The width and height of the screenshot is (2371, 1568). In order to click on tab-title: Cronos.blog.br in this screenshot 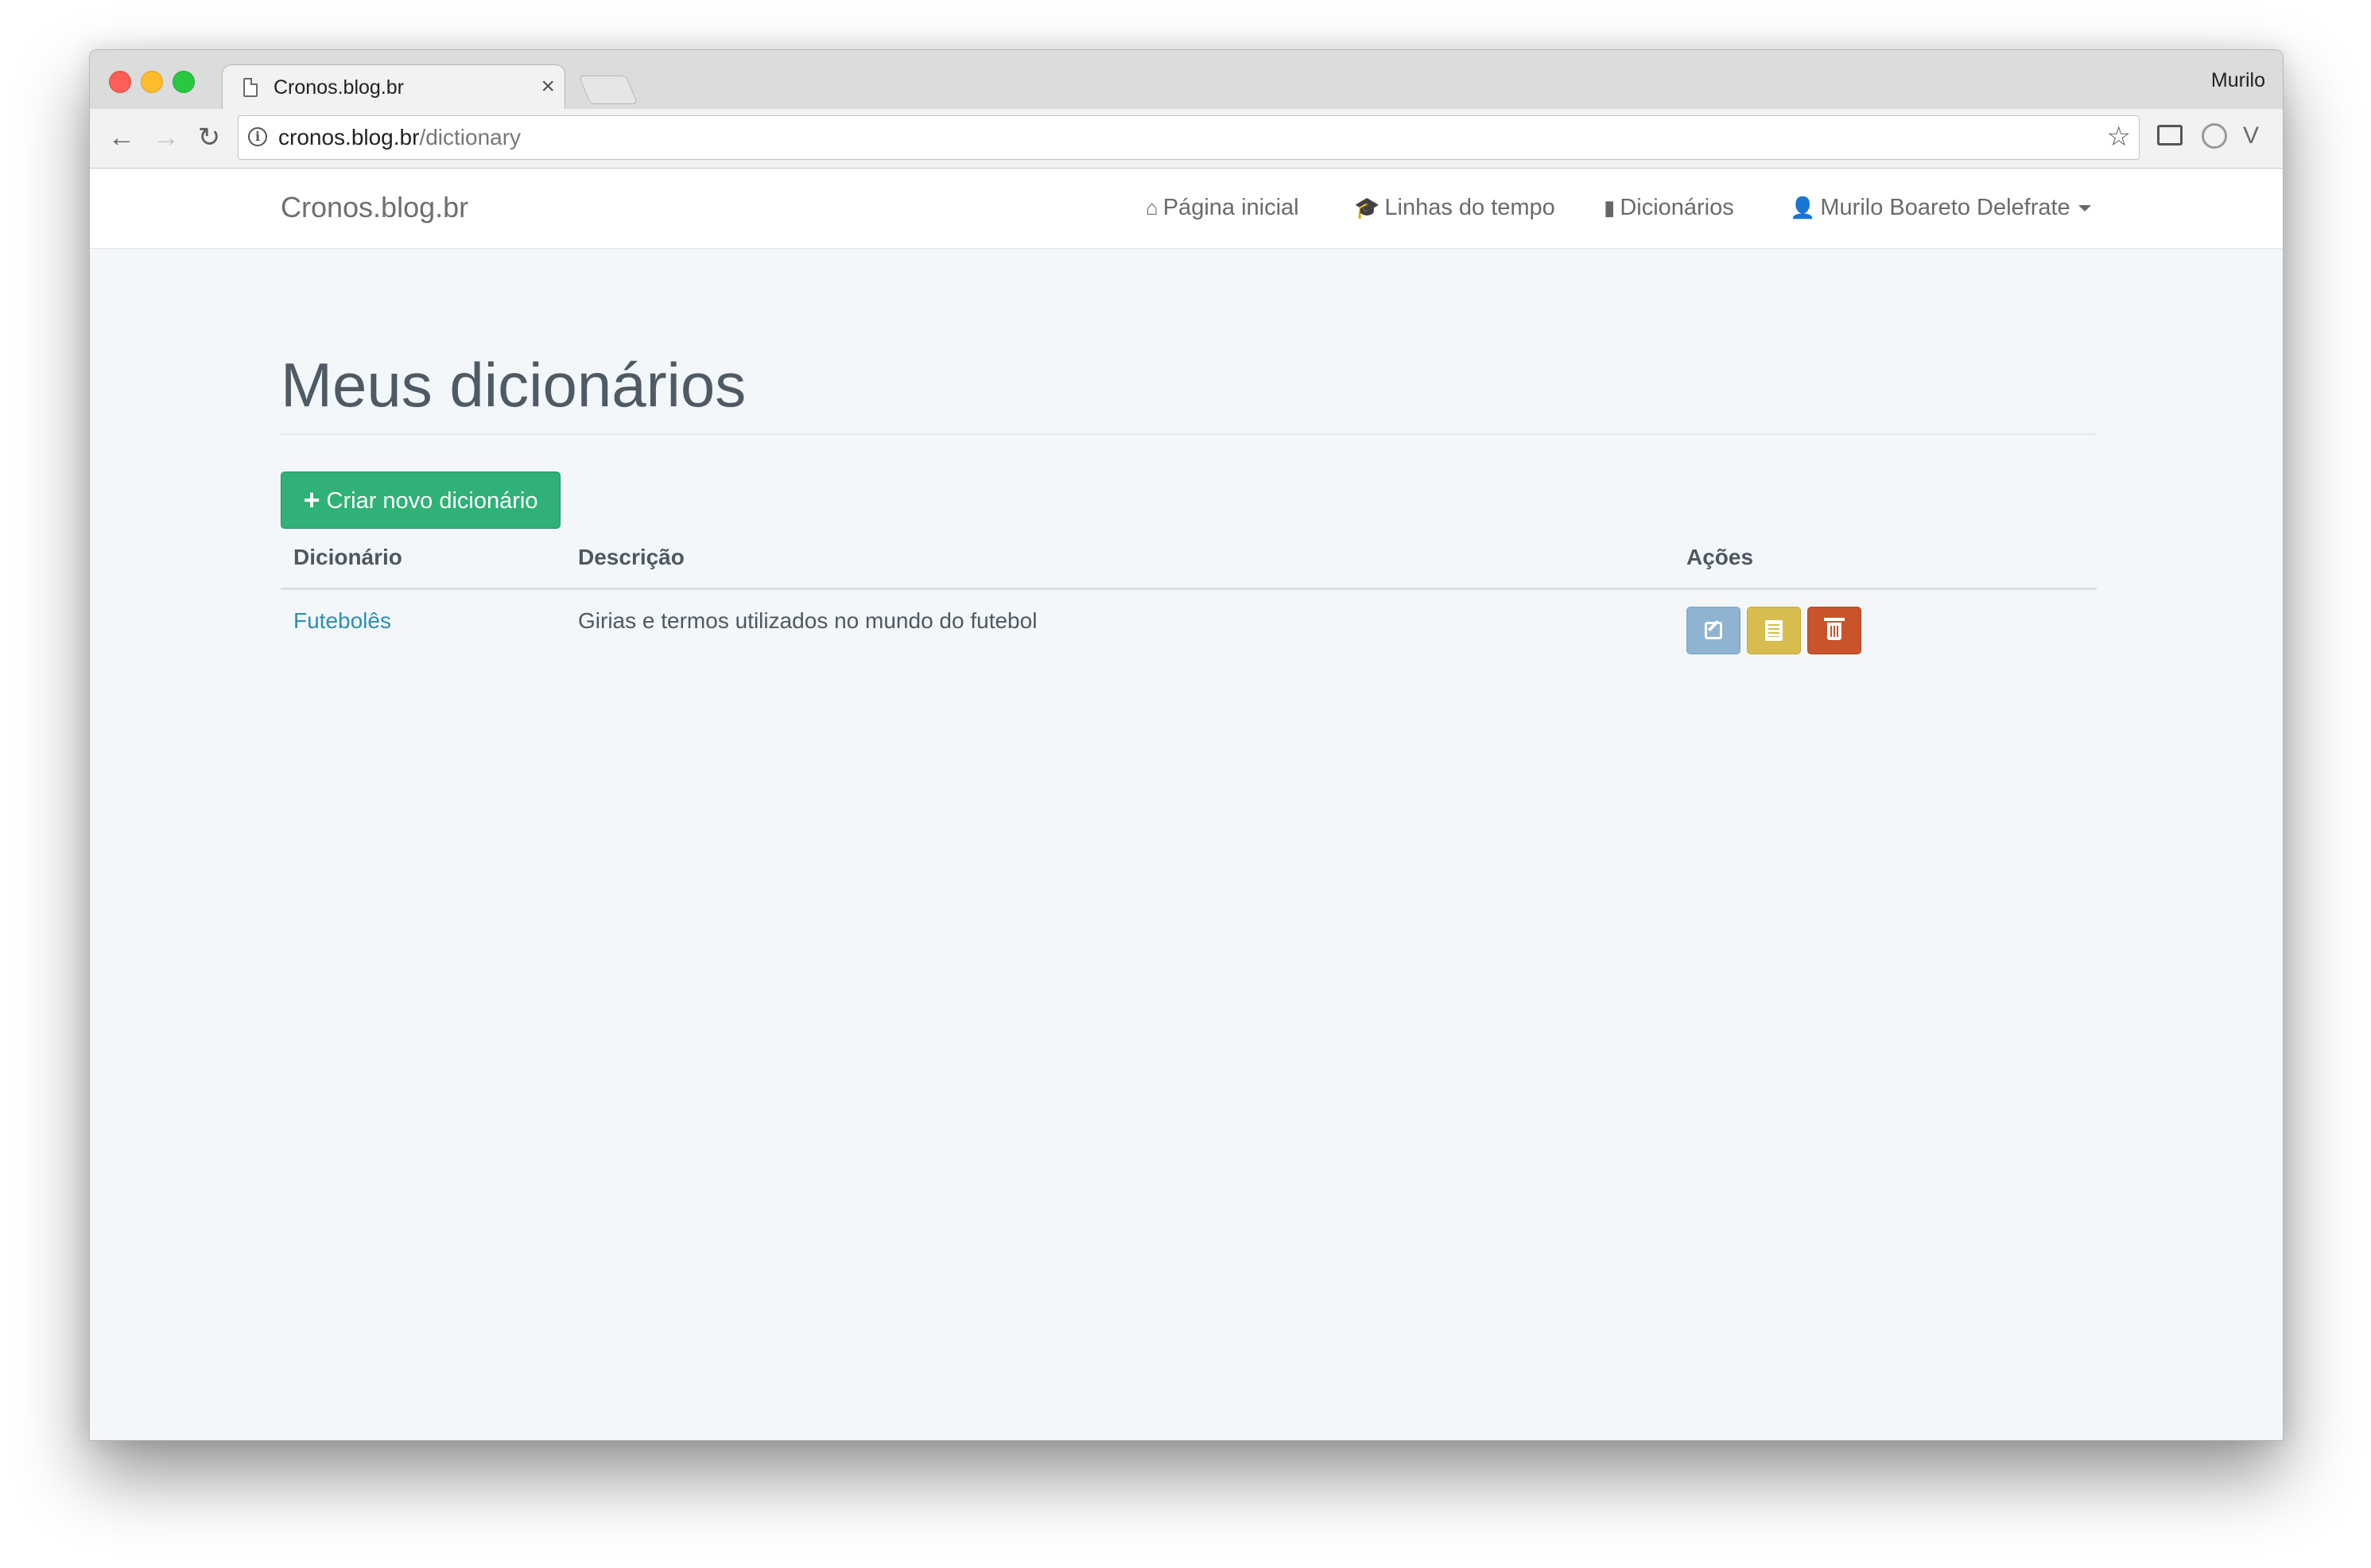, I will do `click(339, 87)`.